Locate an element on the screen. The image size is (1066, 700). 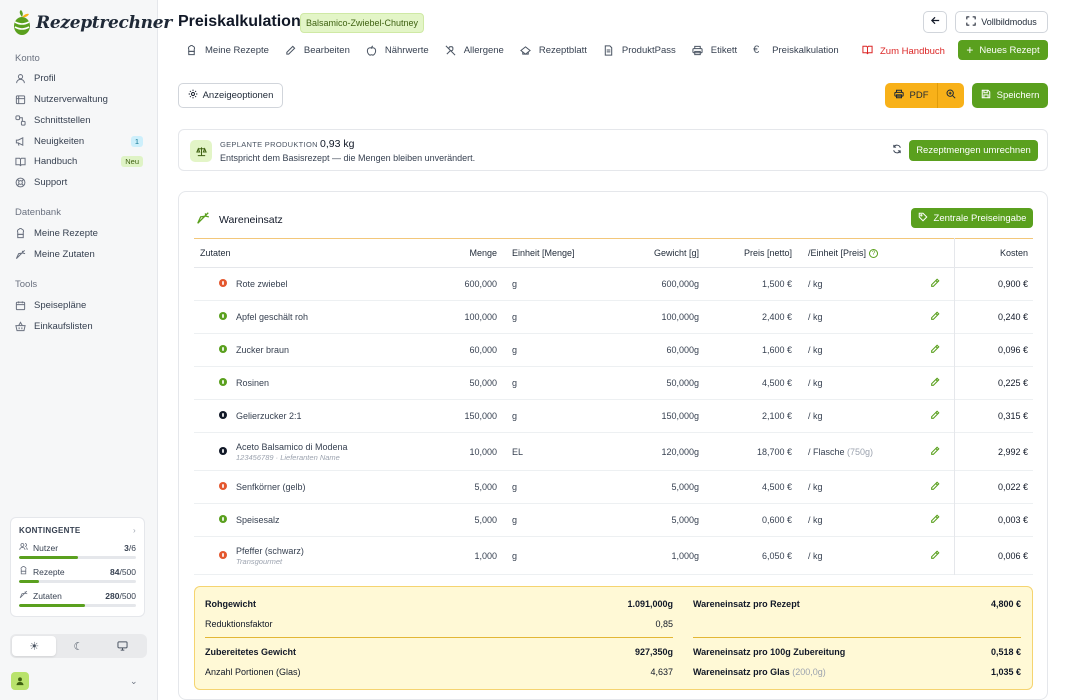
monitor-icon is located at coordinates (123, 646).